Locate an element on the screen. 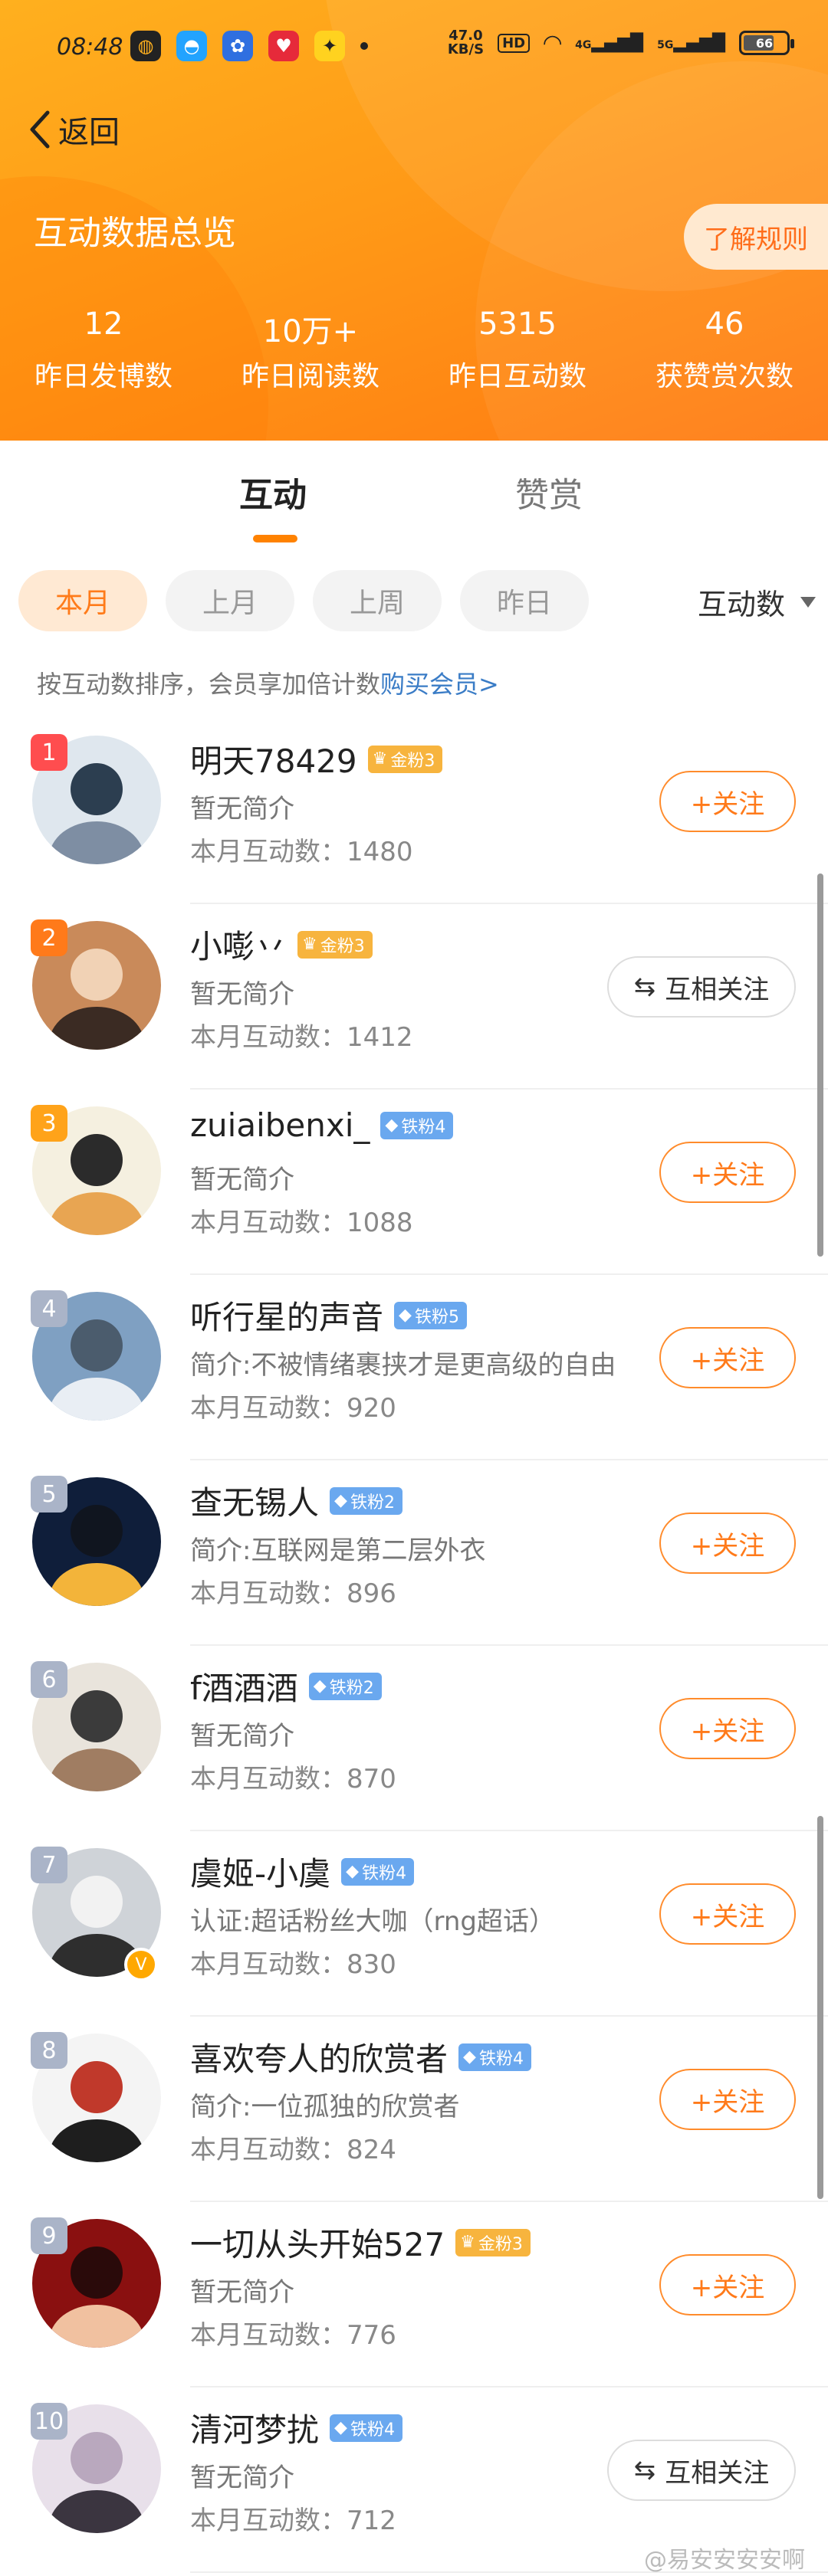 The image size is (828, 2576). network-speed: 47.0 KB/S is located at coordinates (466, 43).